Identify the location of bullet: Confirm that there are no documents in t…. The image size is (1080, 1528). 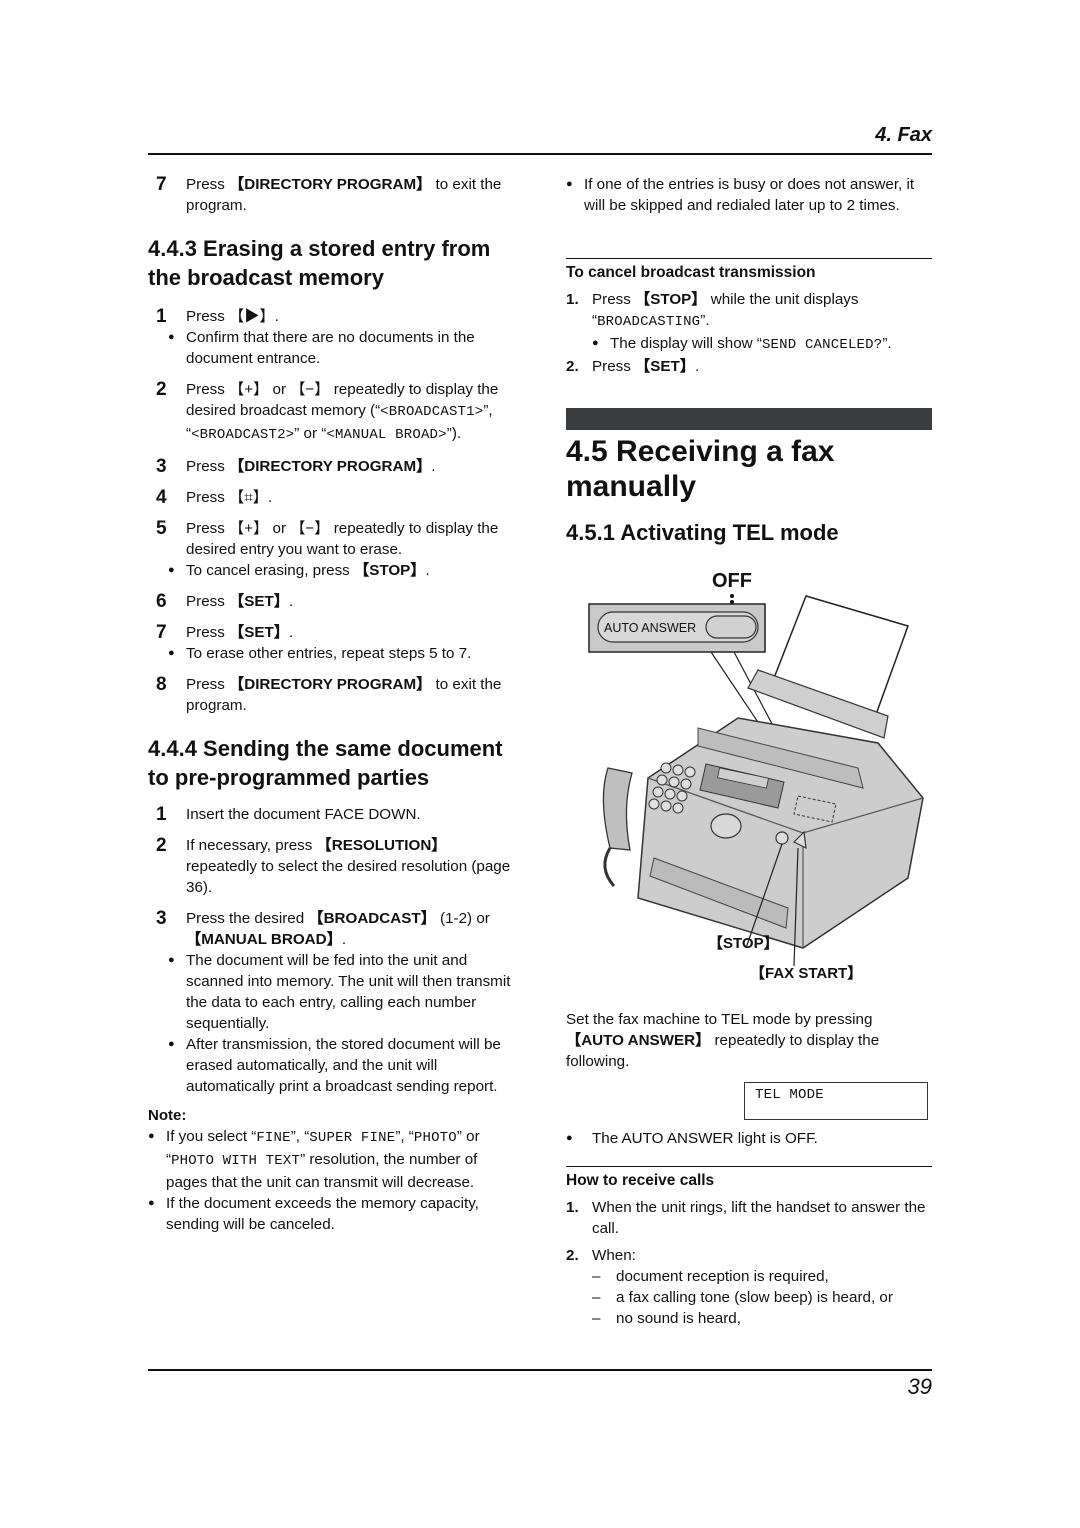
(339, 348).